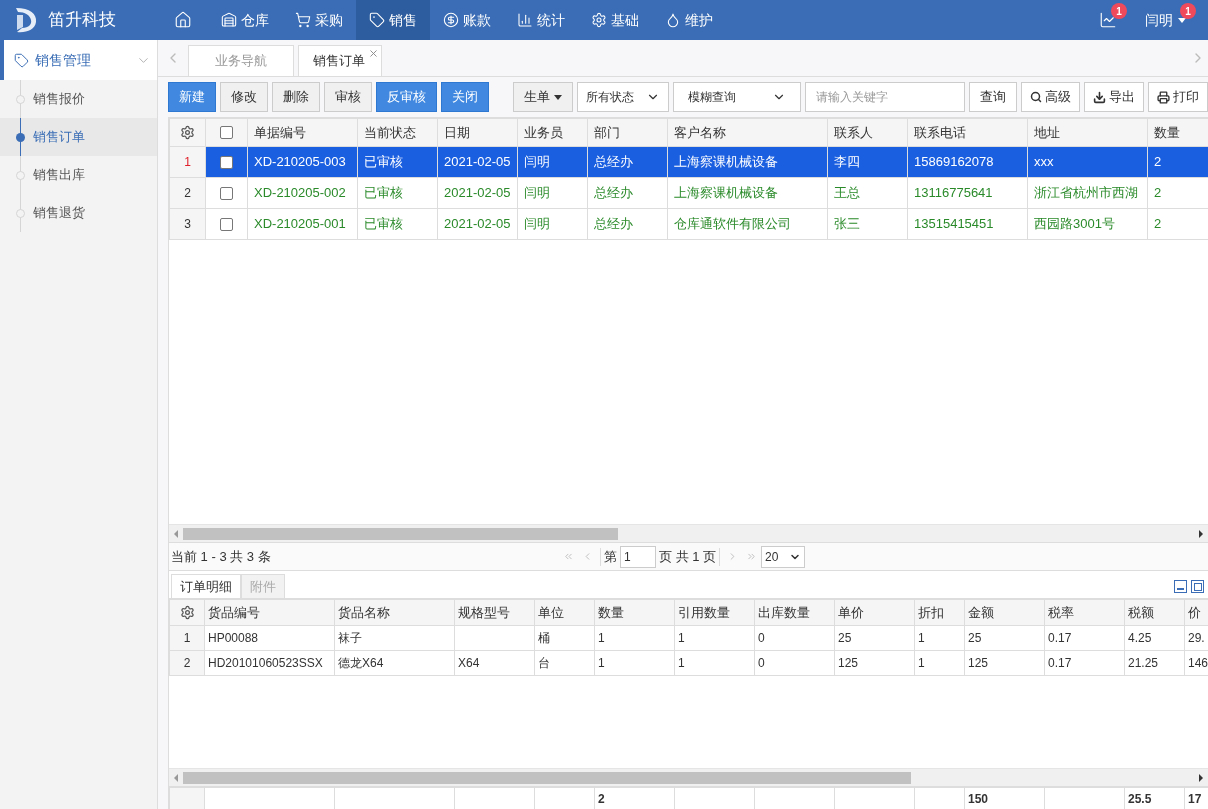 The height and width of the screenshot is (809, 1208). Describe the element at coordinates (269, 612) in the screenshot. I see `column-header: 货品编号` at that location.